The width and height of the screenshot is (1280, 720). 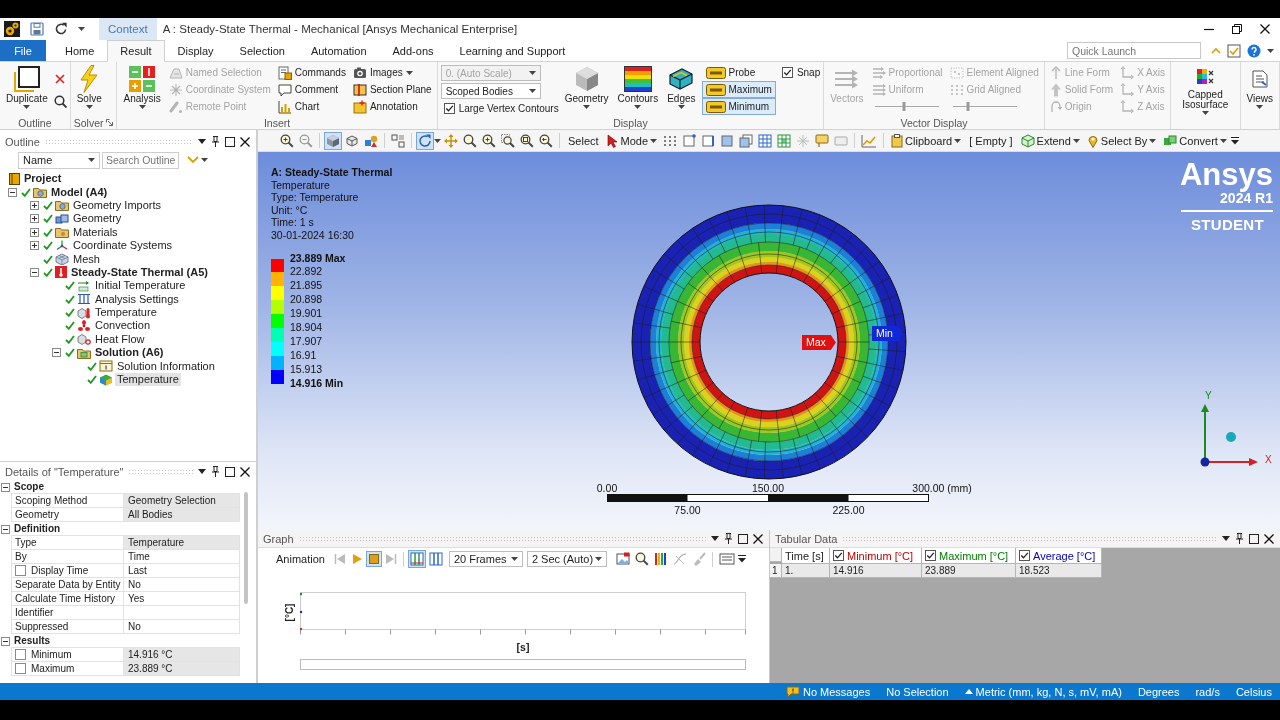 What do you see at coordinates (1134, 50) in the screenshot?
I see `quick-launch-field: Quick Launch` at bounding box center [1134, 50].